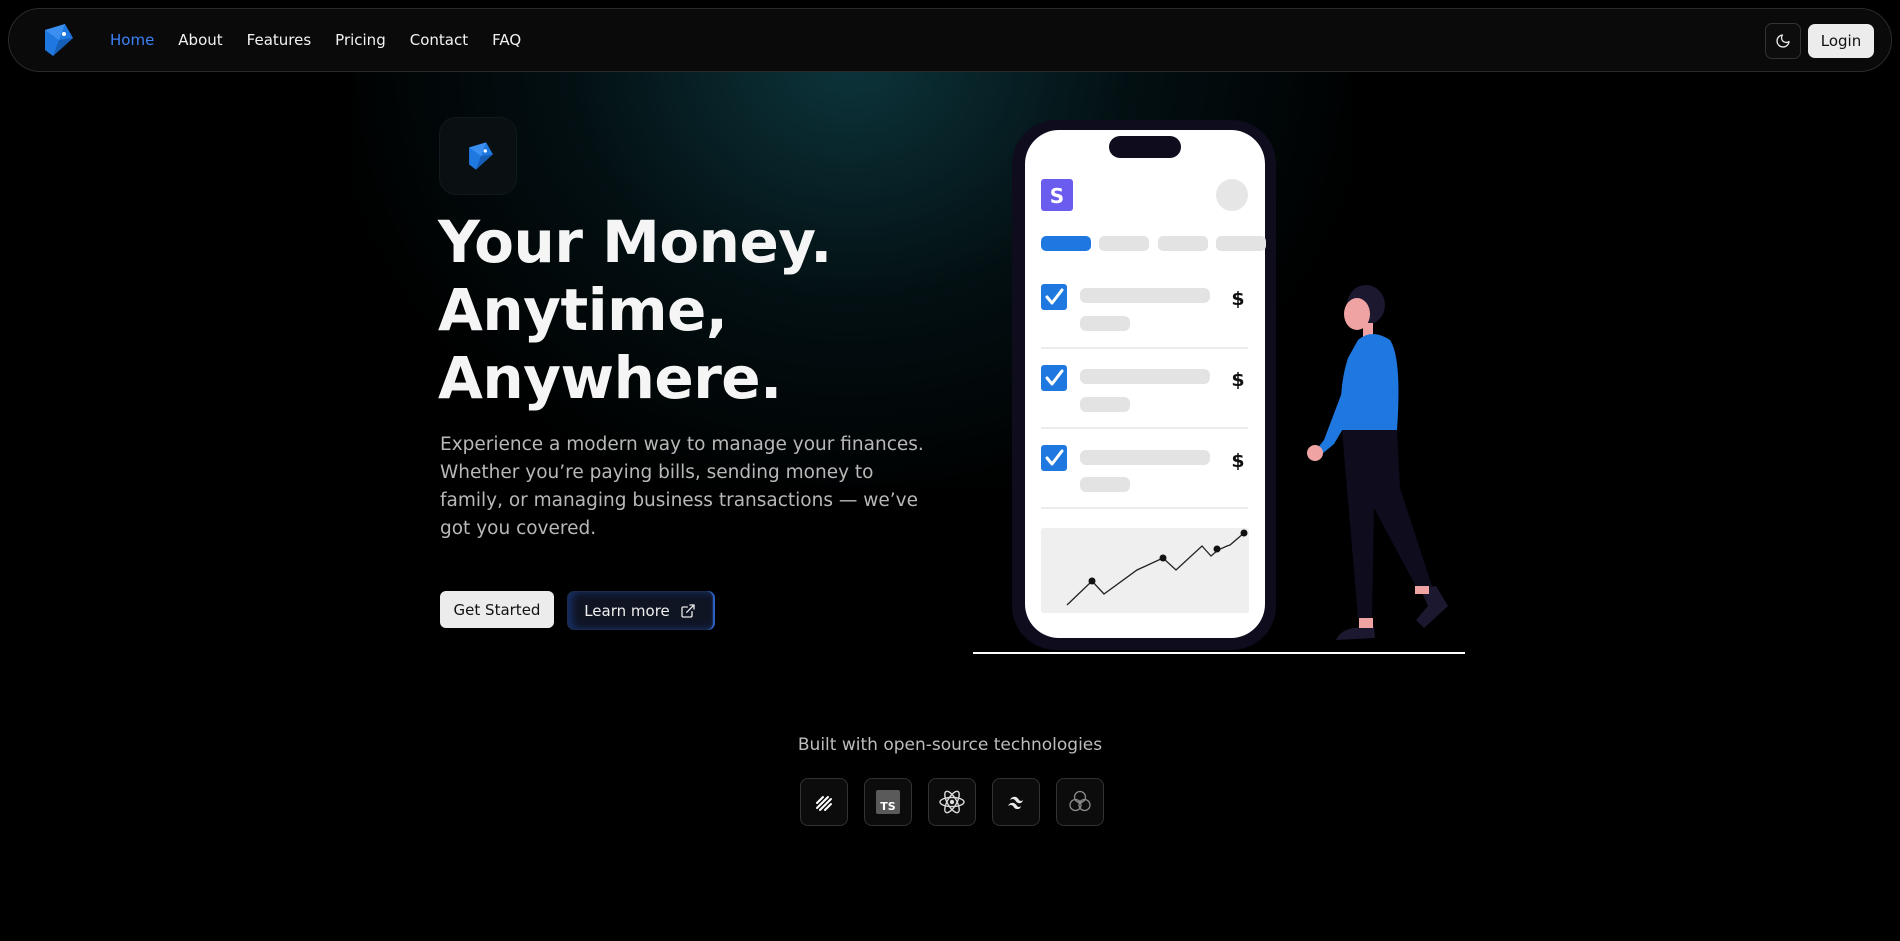 This screenshot has width=1900, height=941. What do you see at coordinates (688, 610) in the screenshot?
I see `external-link-icon` at bounding box center [688, 610].